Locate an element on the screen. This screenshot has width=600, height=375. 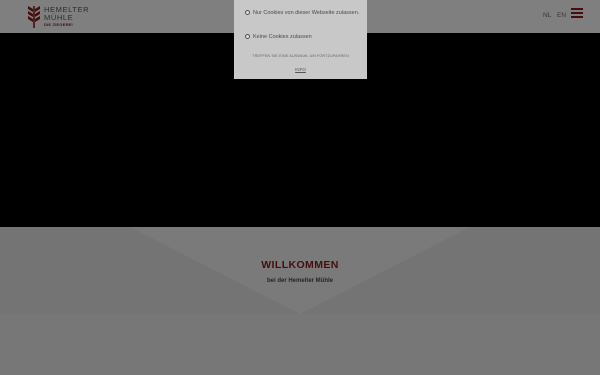
cookie-info-link: INFO is located at coordinates (300, 69).